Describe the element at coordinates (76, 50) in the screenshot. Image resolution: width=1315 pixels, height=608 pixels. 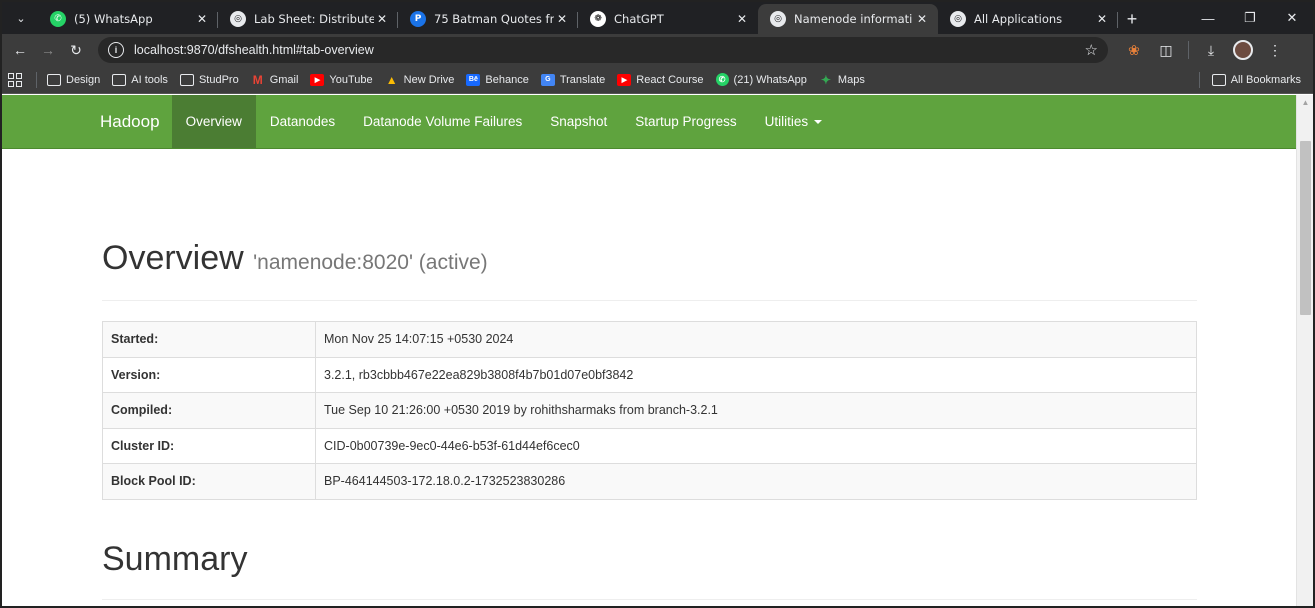
I see `reload-button: ↻` at that location.